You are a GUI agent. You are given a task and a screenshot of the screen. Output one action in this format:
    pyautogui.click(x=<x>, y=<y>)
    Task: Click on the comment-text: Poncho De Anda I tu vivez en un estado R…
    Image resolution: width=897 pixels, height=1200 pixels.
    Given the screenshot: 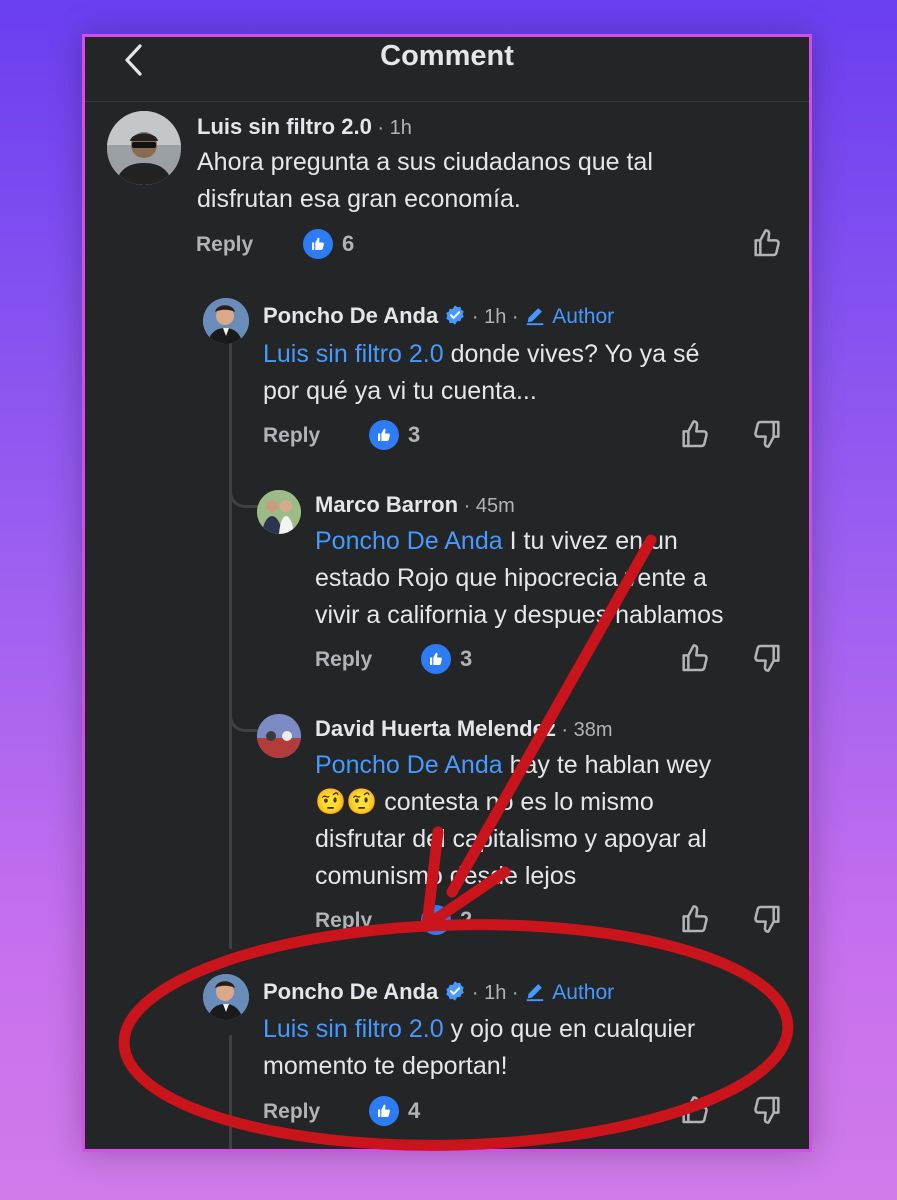 What is the action you would take?
    pyautogui.click(x=519, y=578)
    